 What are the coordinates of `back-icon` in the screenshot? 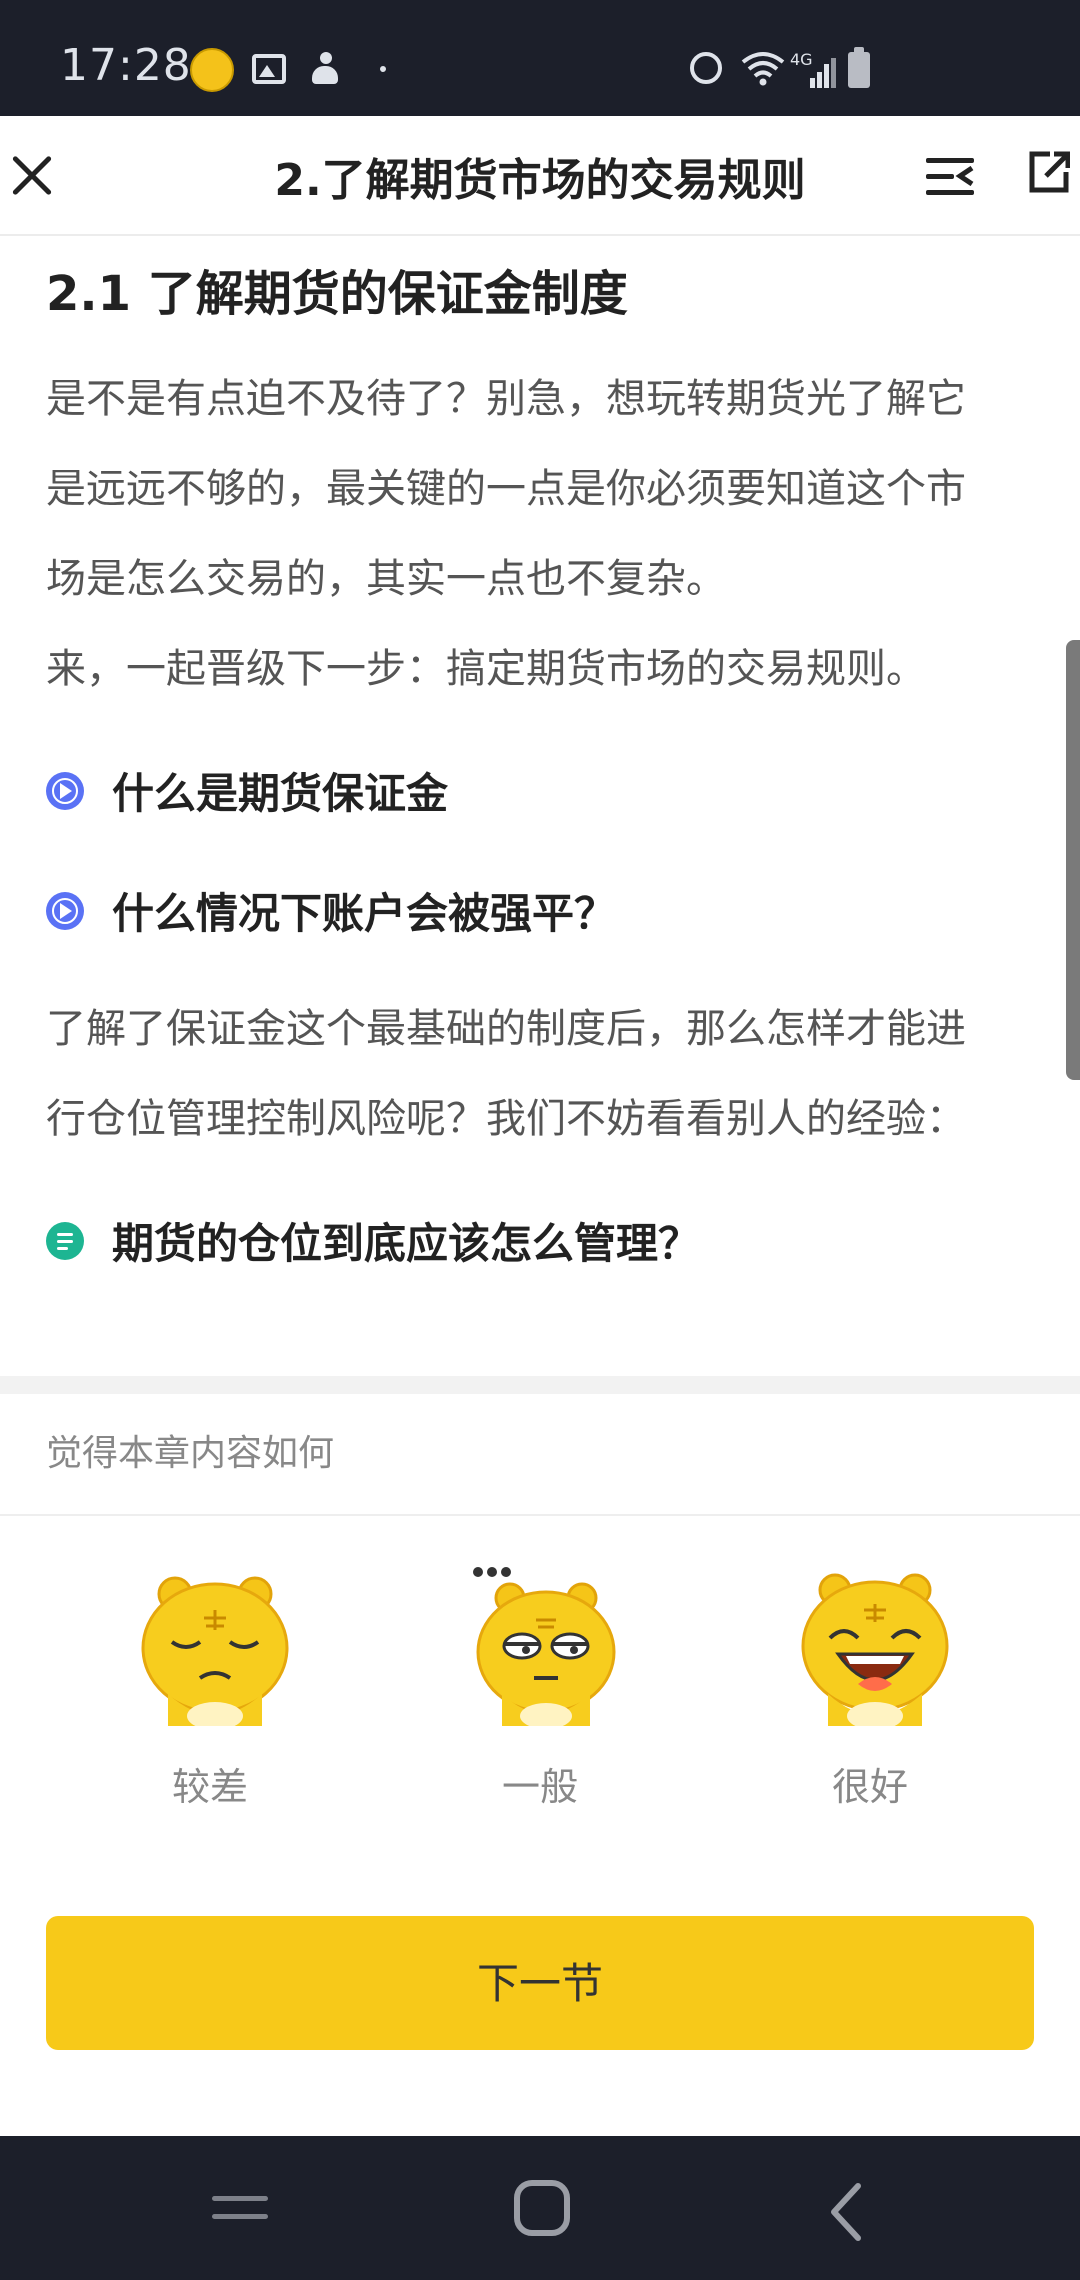 It's located at (846, 2212).